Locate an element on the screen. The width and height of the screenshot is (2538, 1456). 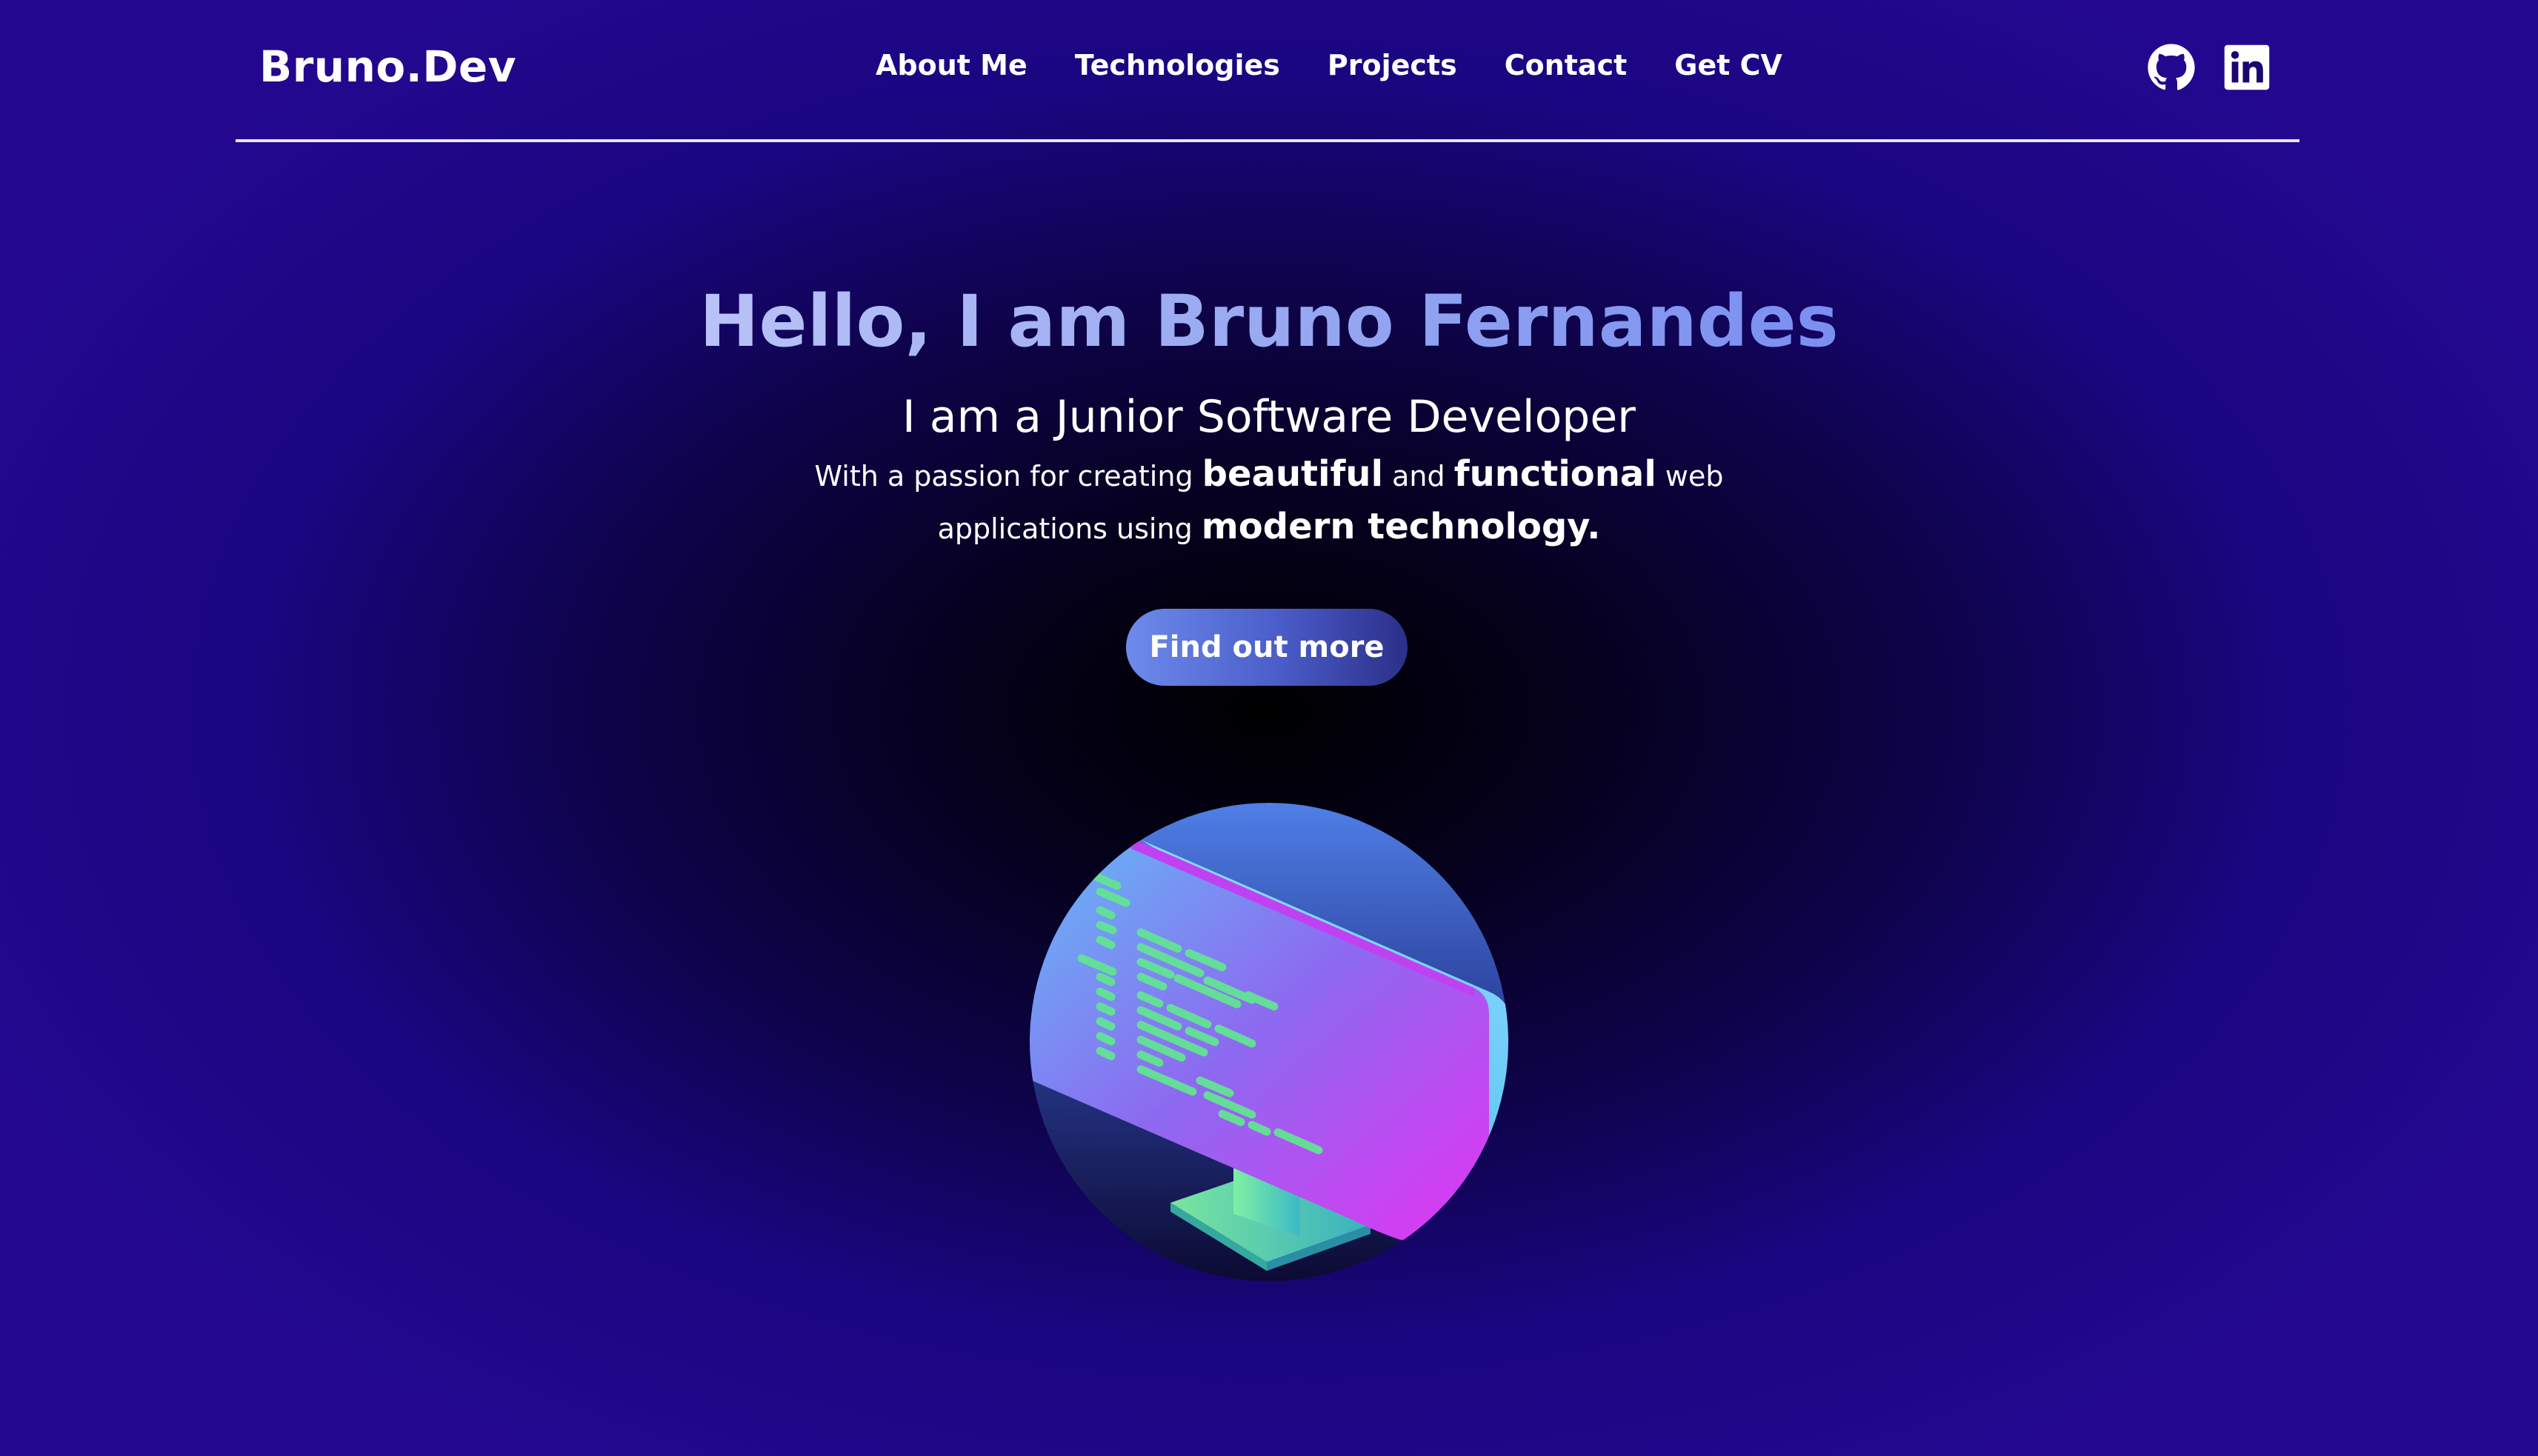
hero-desc-highlight-beautiful: beautiful is located at coordinates (1293, 474).